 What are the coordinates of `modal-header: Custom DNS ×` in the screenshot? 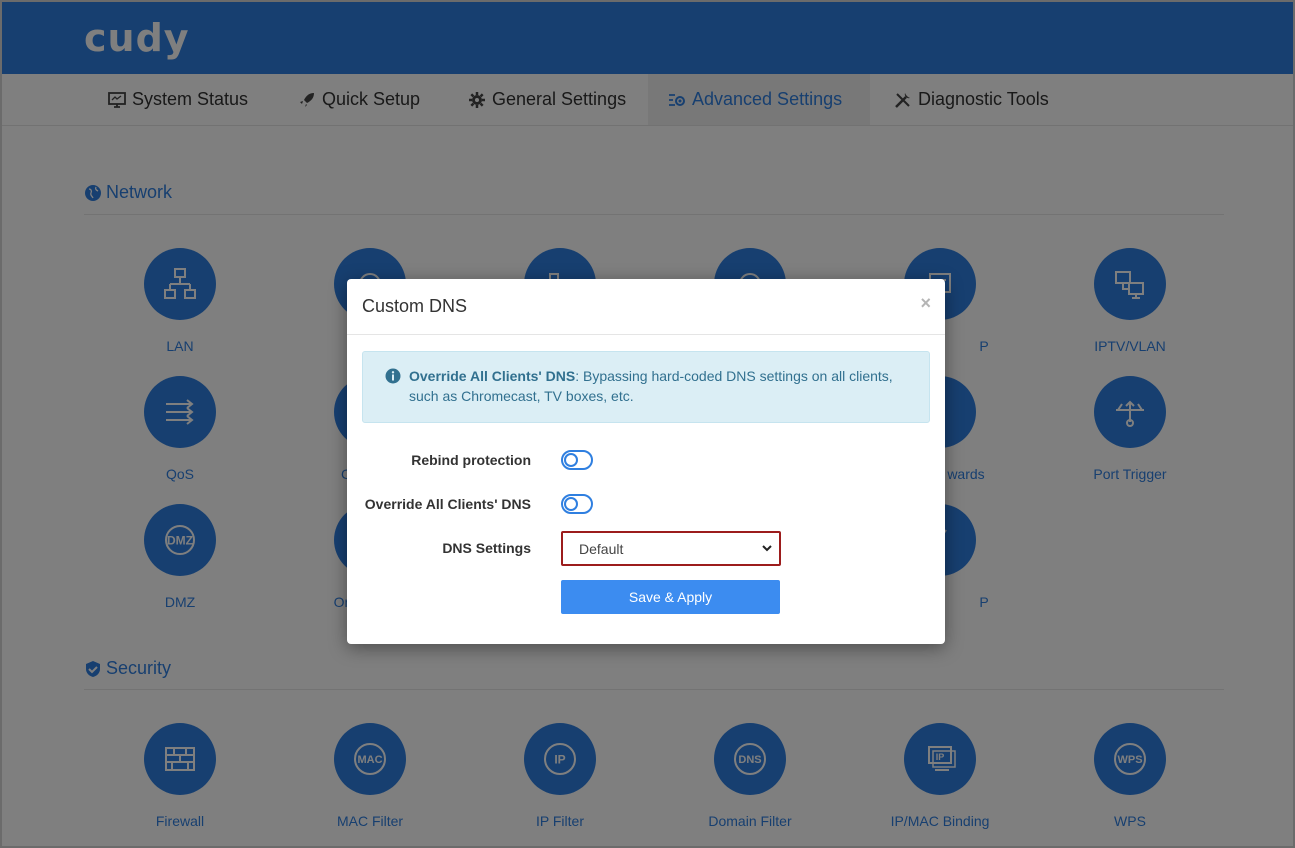 It's located at (646, 307).